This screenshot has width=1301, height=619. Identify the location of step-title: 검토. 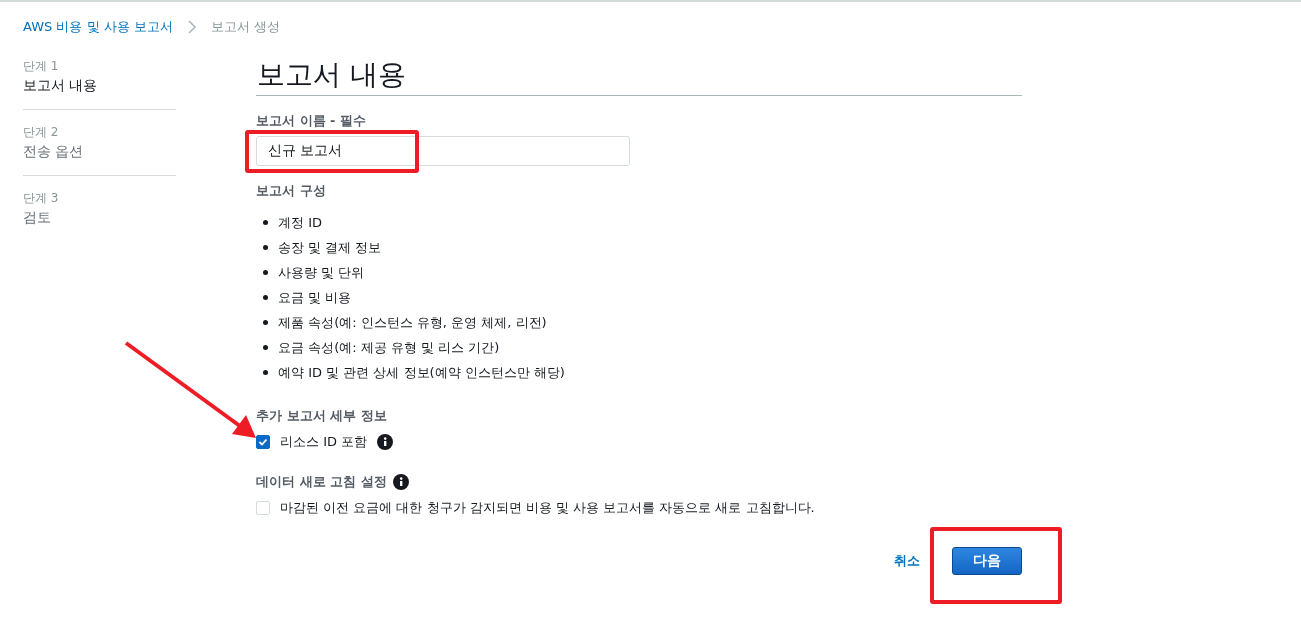
(99, 218).